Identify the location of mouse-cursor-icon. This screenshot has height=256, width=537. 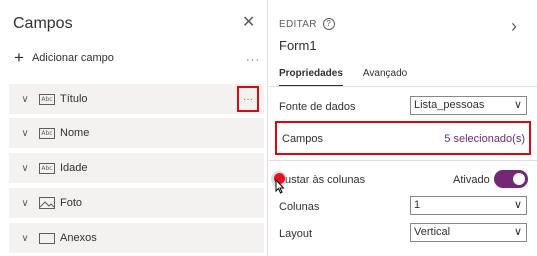
(280, 186).